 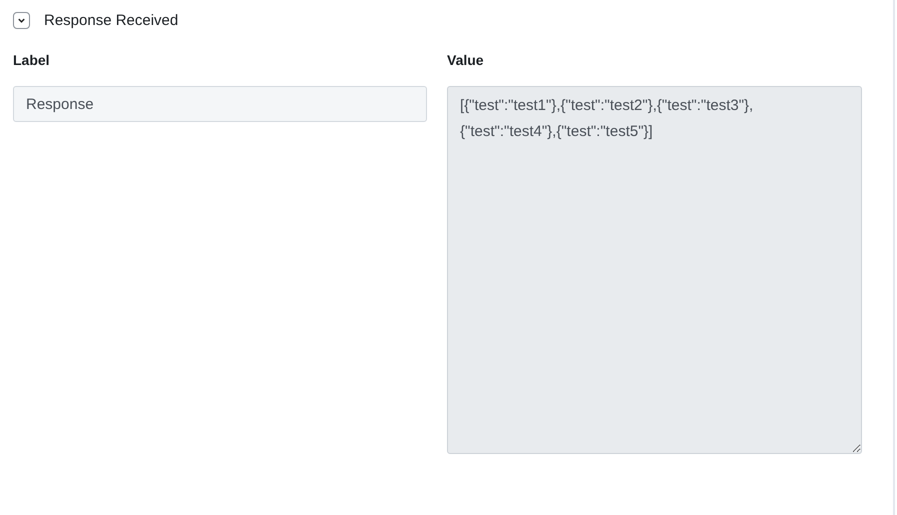 I want to click on label-field: Response, so click(x=220, y=104).